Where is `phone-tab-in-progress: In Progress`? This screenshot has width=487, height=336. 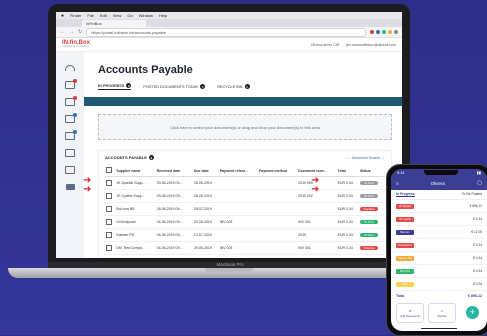 phone-tab-in-progress: In Progress is located at coordinates (405, 194).